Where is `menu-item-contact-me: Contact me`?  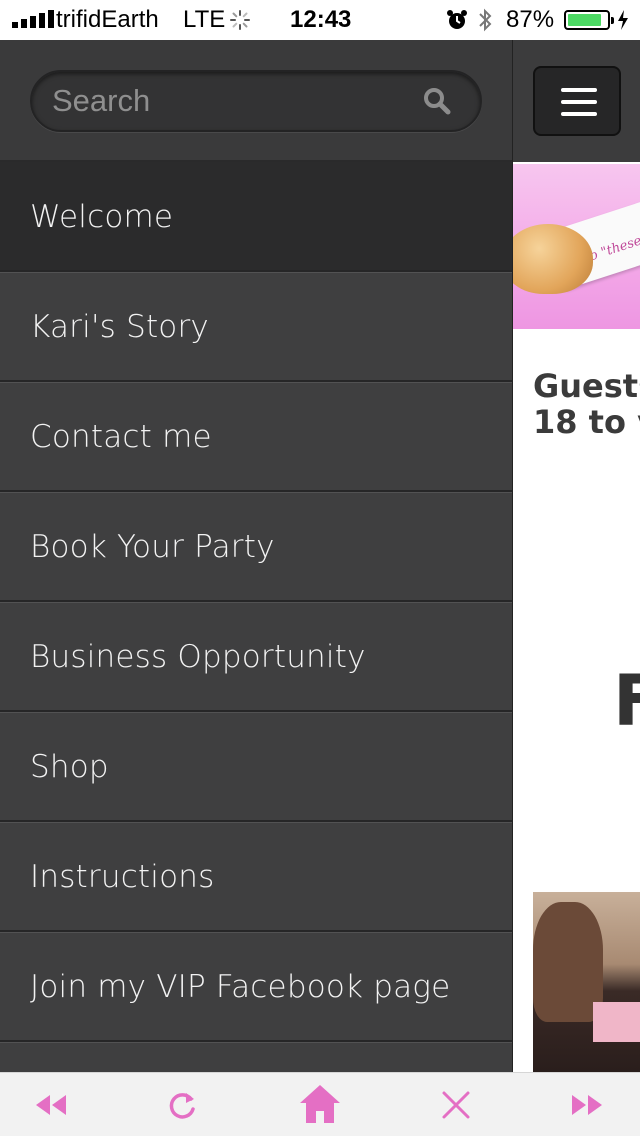 menu-item-contact-me: Contact me is located at coordinates (256, 437).